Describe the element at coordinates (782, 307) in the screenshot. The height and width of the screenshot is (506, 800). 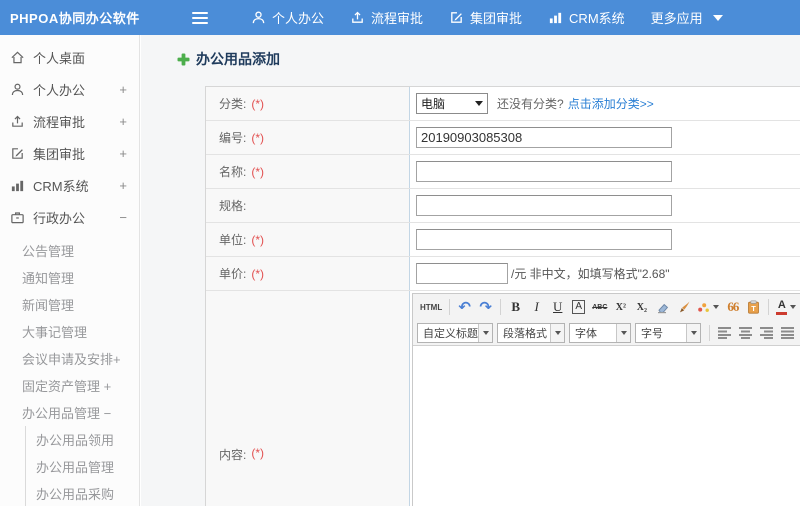
I see `font-color-icon: A` at that location.